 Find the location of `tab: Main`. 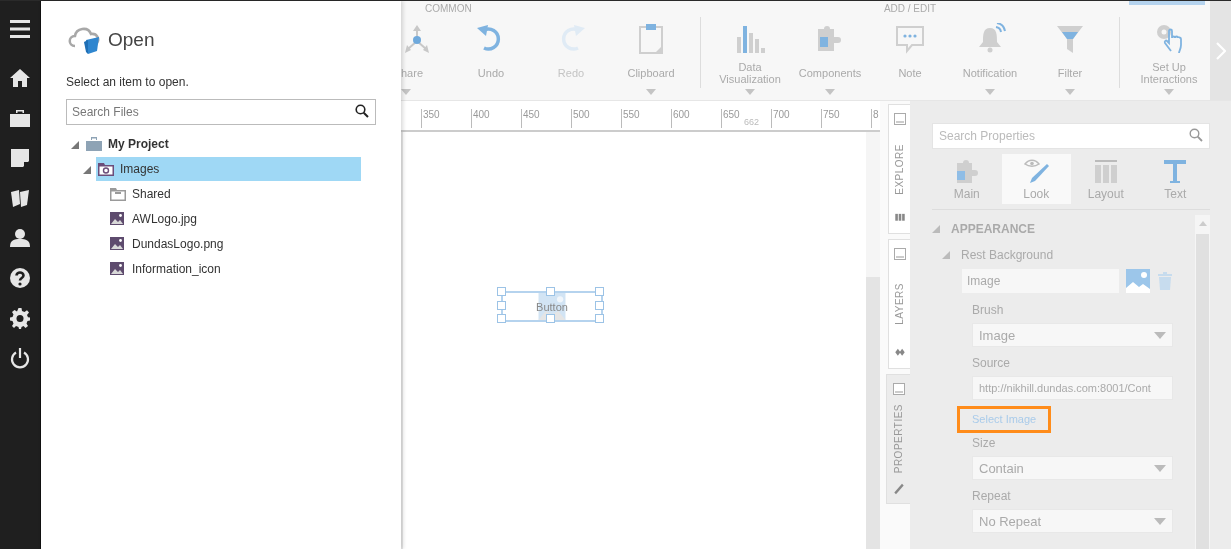

tab: Main is located at coordinates (967, 179).